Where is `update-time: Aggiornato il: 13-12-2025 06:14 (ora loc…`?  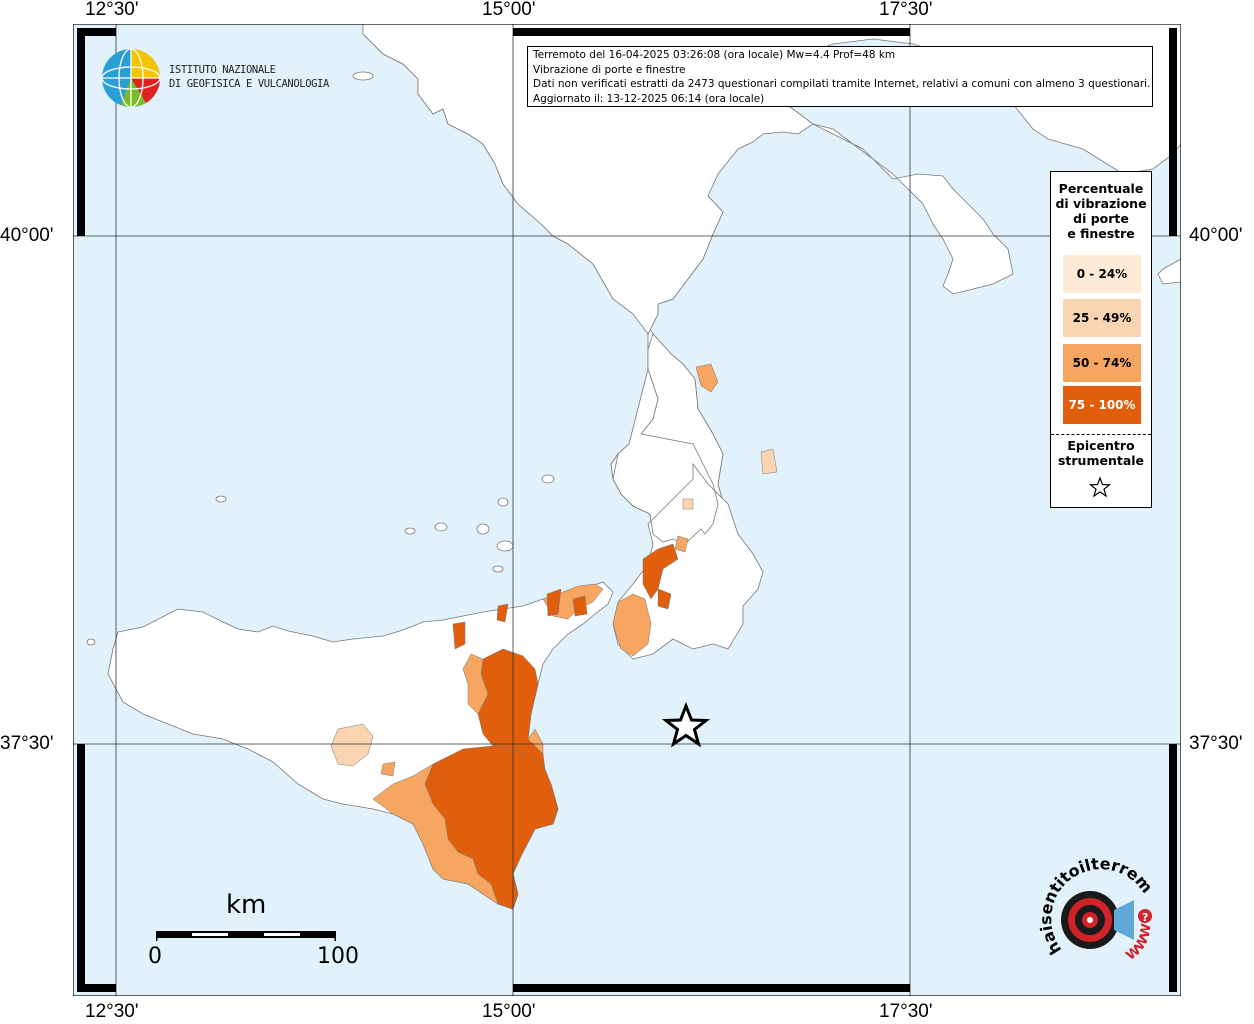 update-time: Aggiornato il: 13-12-2025 06:14 (ora loc… is located at coordinates (649, 98).